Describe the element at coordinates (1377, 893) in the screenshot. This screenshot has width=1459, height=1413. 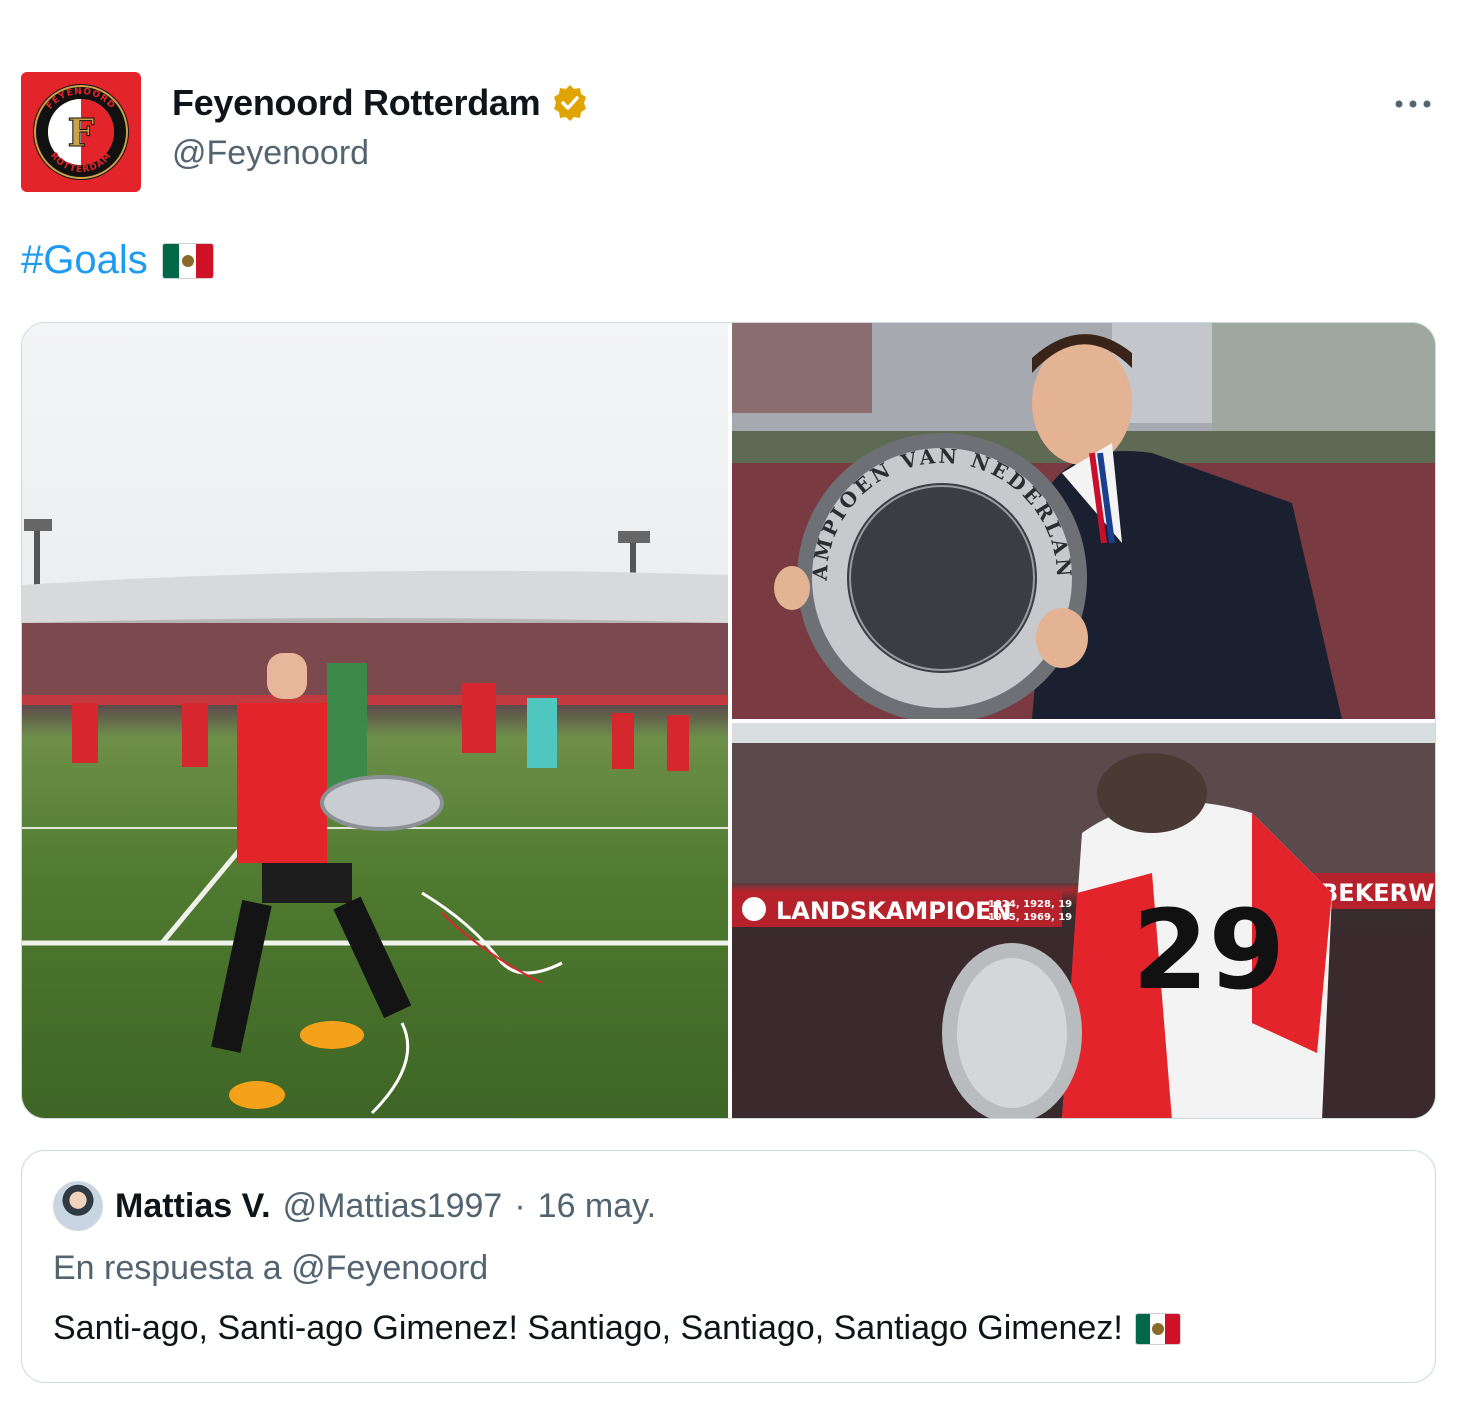
I see `banner-bekerw: BEKERW` at that location.